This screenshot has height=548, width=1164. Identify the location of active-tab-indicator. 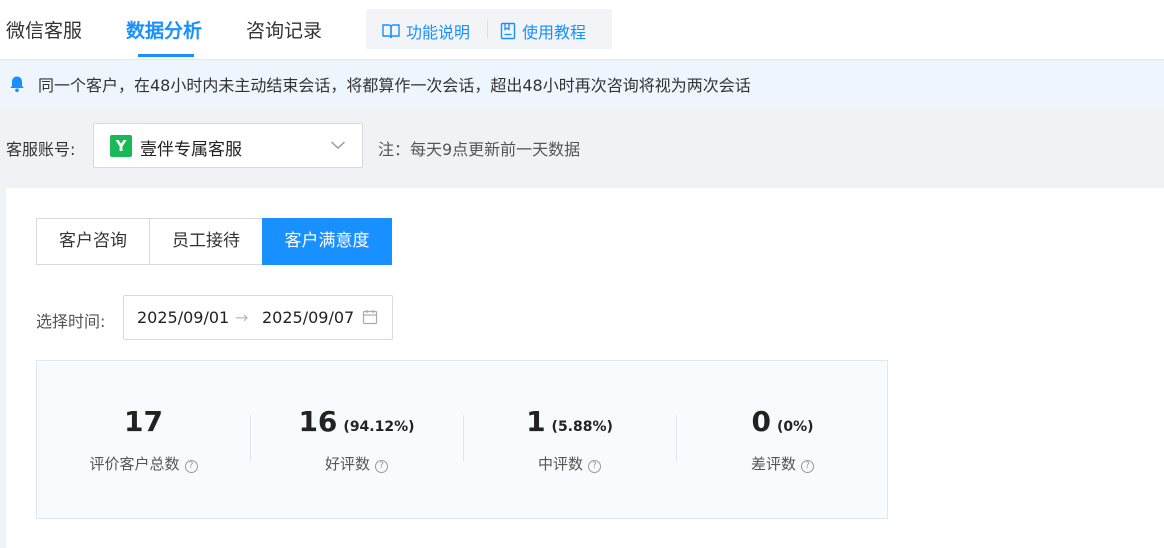
(166, 55).